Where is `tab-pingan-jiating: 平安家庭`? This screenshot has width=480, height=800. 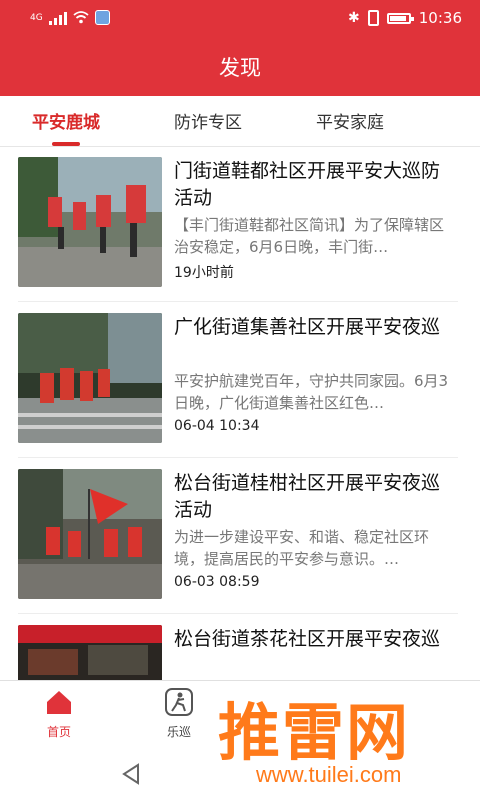 tab-pingan-jiating: 平安家庭 is located at coordinates (350, 120).